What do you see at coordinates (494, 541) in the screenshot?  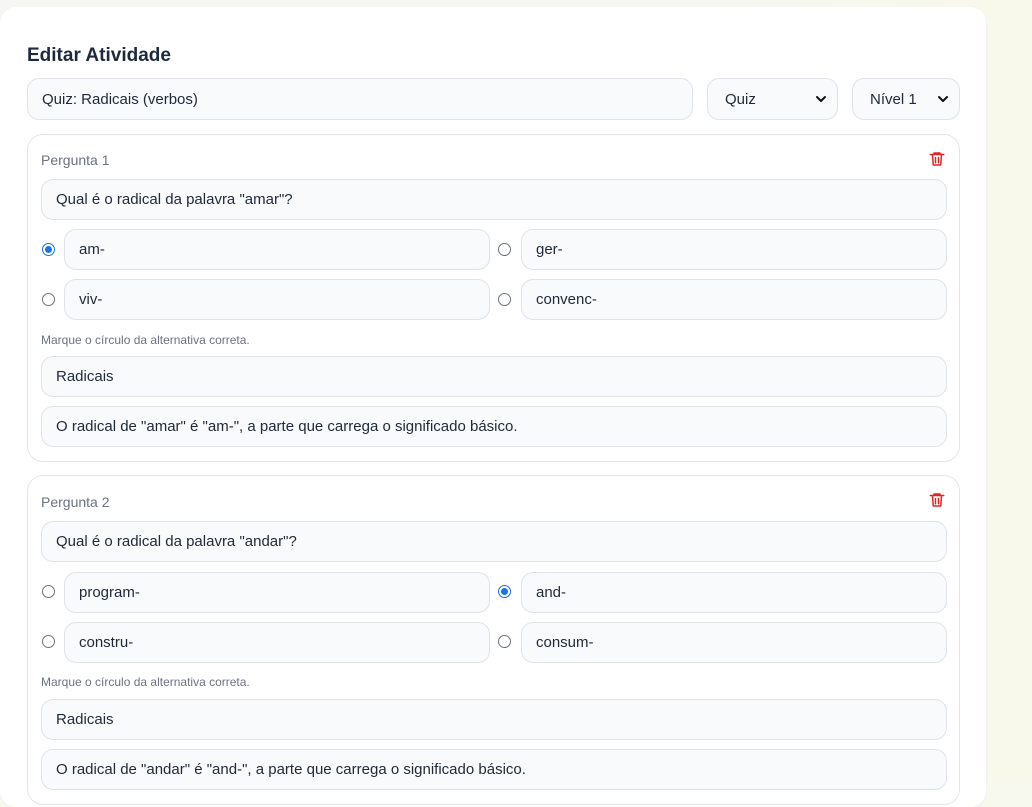 I see `question-text-input: Qual é o radical da palavra "andar"?` at bounding box center [494, 541].